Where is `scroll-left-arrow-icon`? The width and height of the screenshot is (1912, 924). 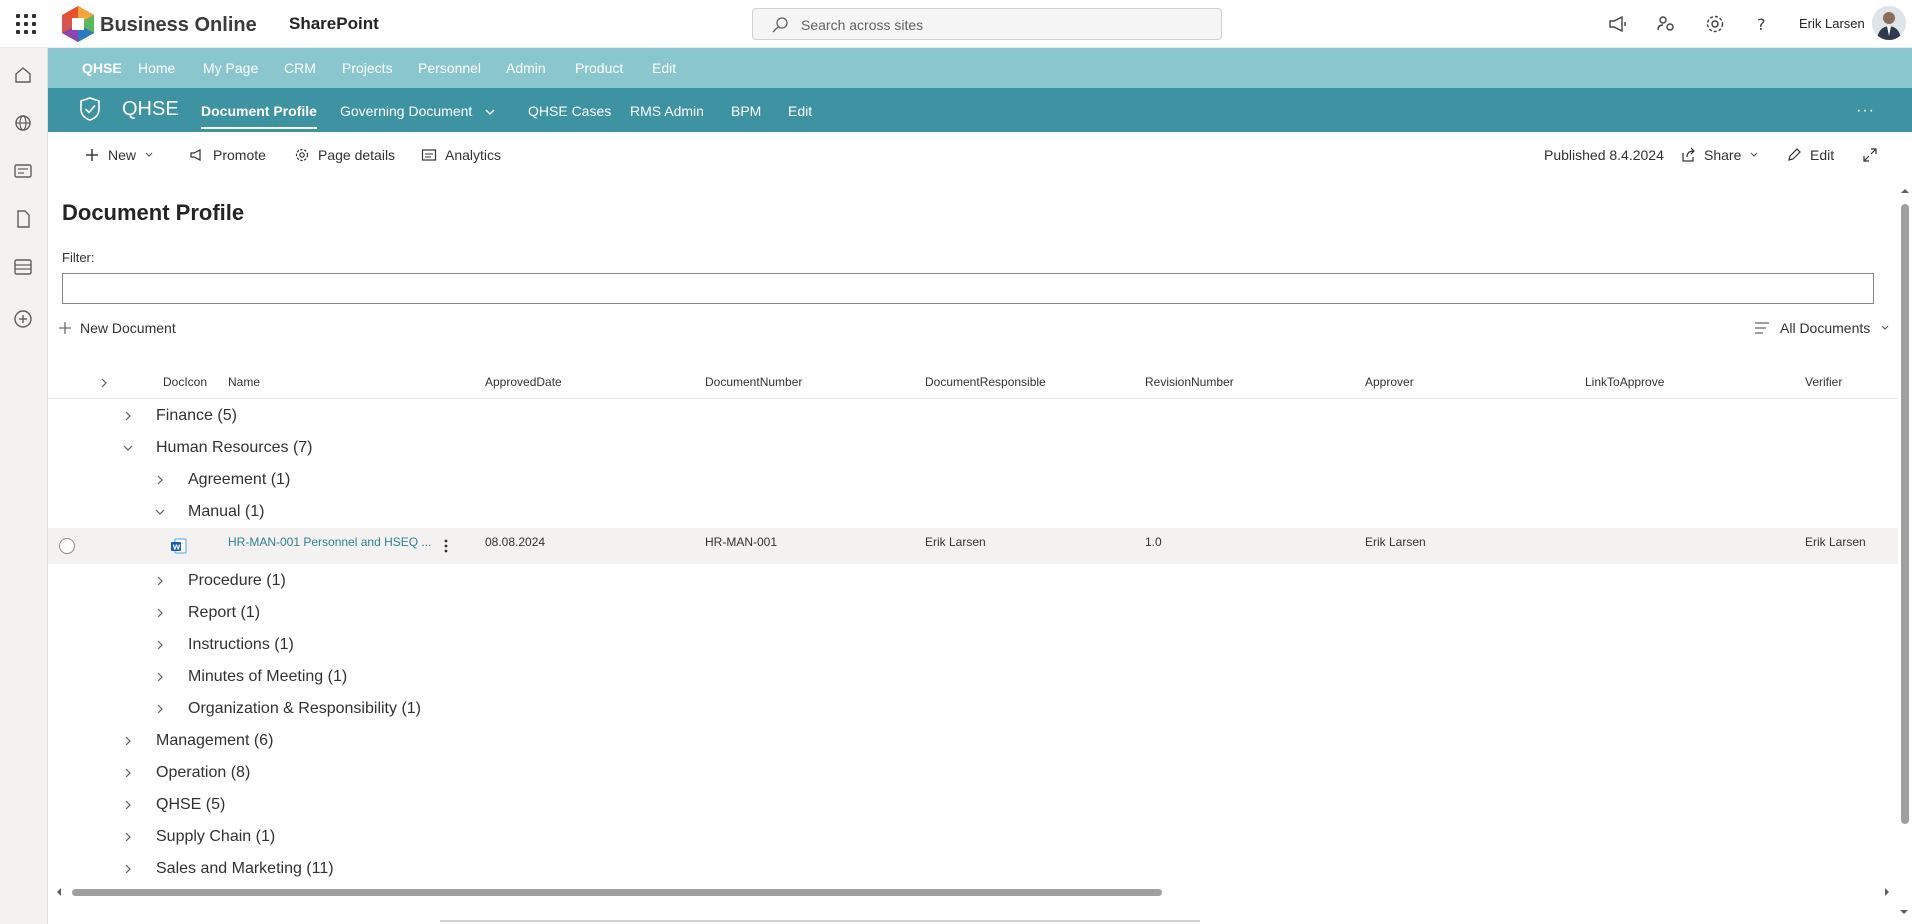 scroll-left-arrow-icon is located at coordinates (59, 892).